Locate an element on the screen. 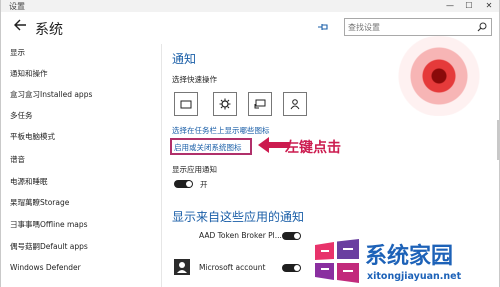 This screenshot has width=500, height=287. quick-action-tablet is located at coordinates (186, 104).